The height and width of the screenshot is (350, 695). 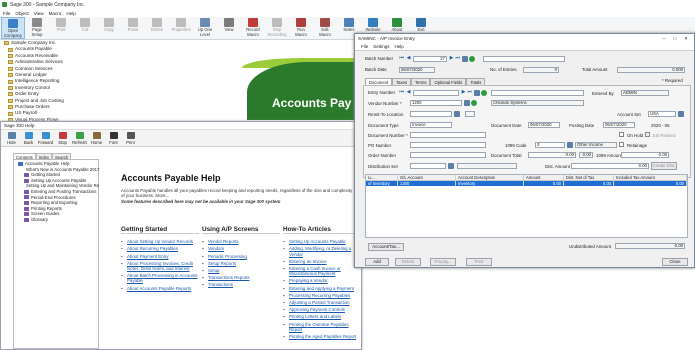 What do you see at coordinates (28, 137) in the screenshot?
I see `help-tool-back: Back` at bounding box center [28, 137].